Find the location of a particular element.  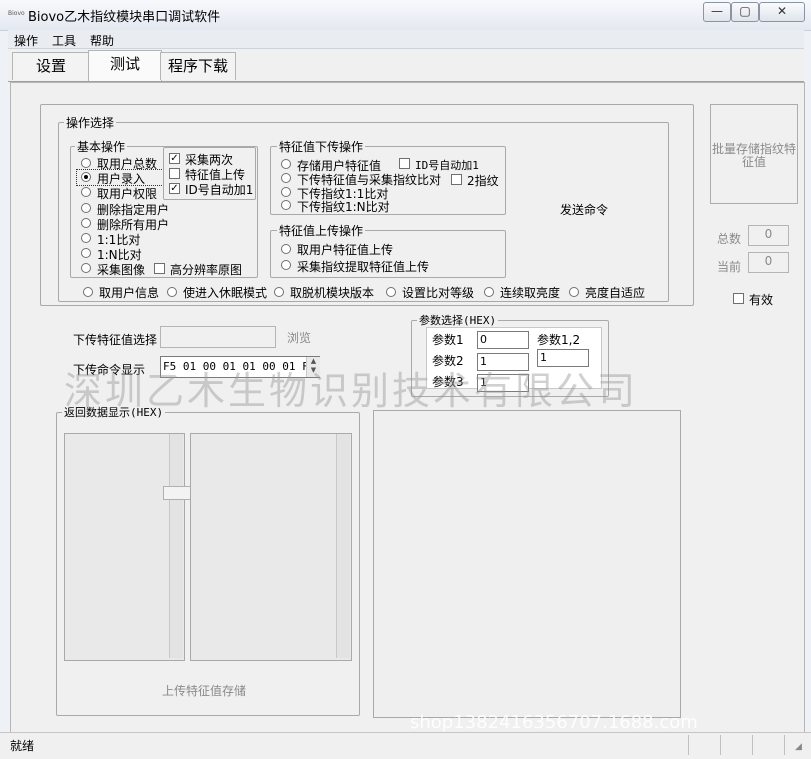

total-label: 总数 is located at coordinates (729, 239).